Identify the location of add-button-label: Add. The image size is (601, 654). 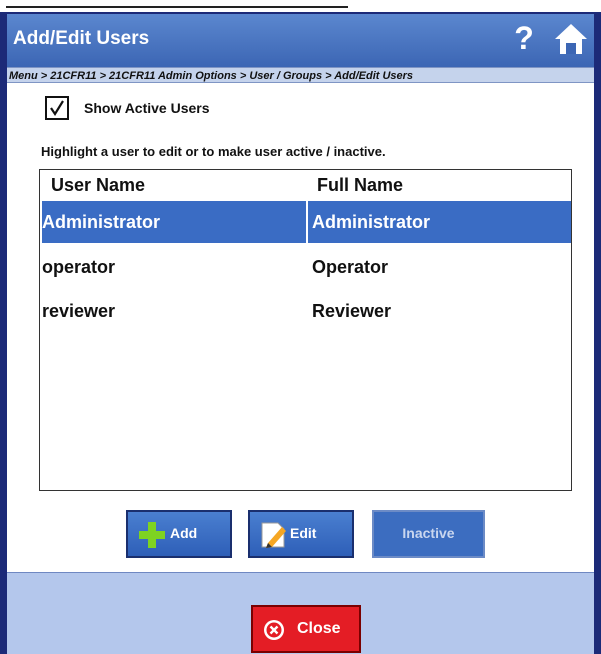
(184, 533).